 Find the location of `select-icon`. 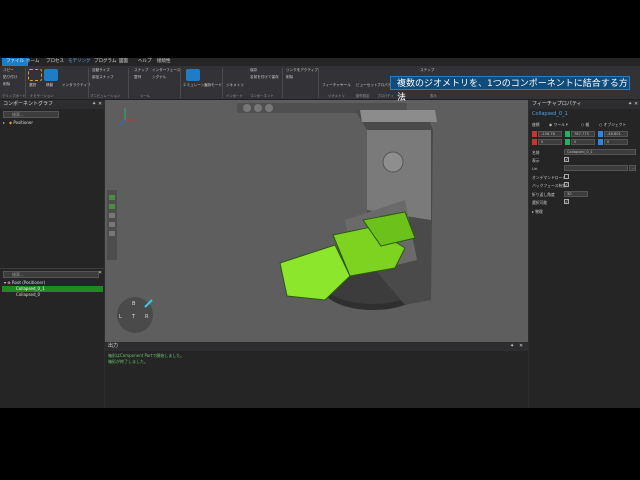

select-icon is located at coordinates (35, 75).